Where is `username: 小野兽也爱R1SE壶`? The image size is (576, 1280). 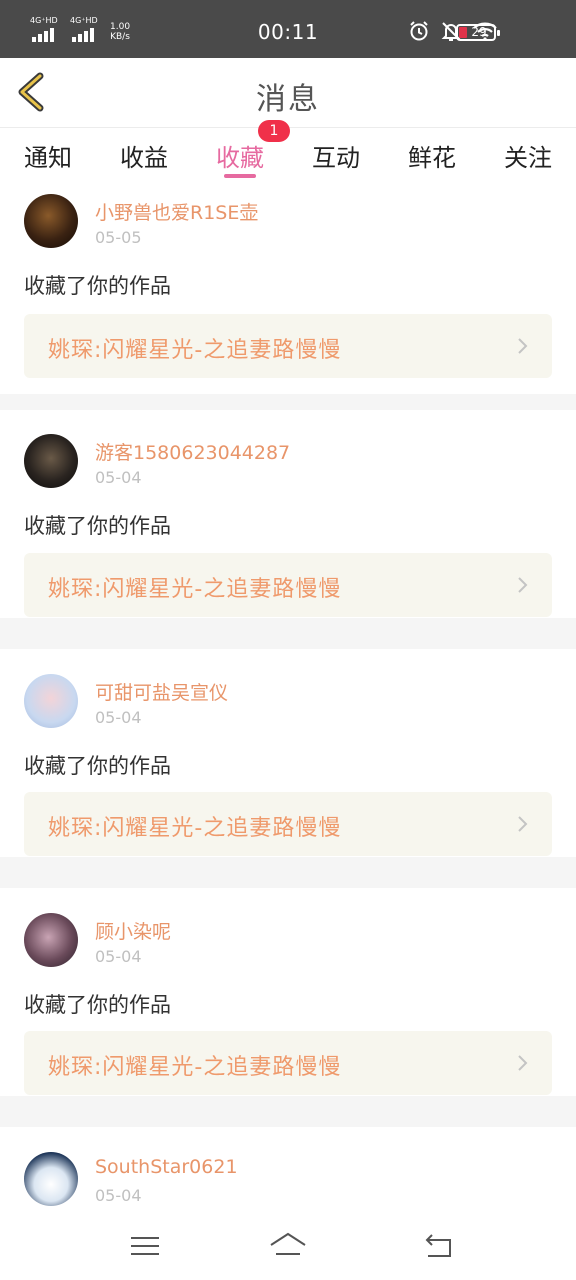 username: 小野兽也爱R1SE壶 is located at coordinates (176, 211).